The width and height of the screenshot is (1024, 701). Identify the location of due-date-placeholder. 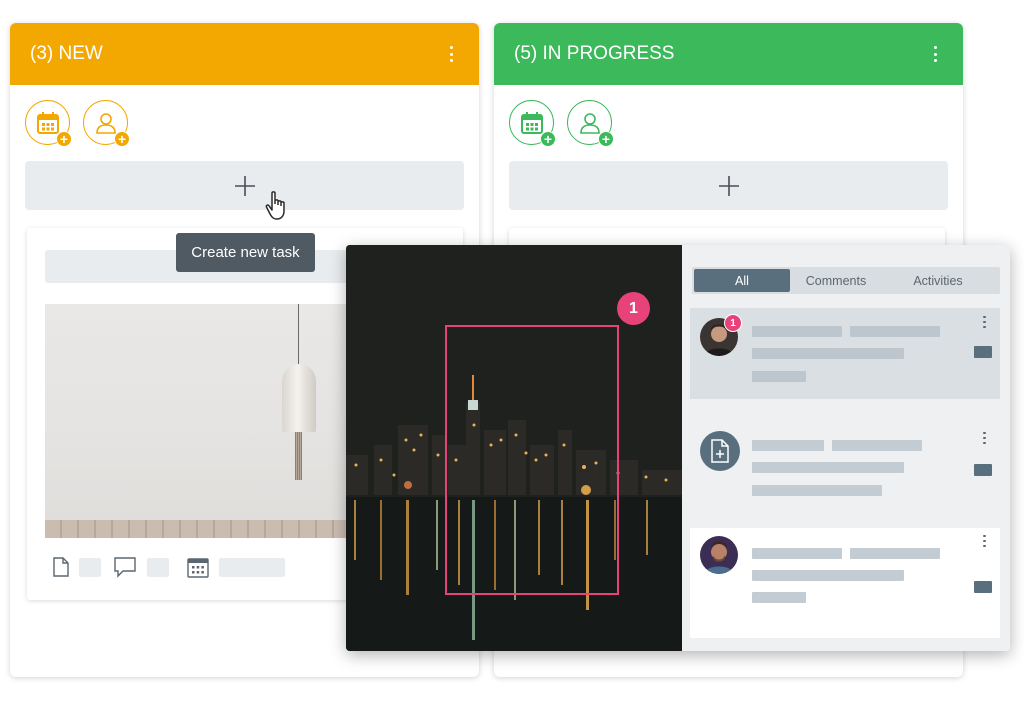
(252, 567).